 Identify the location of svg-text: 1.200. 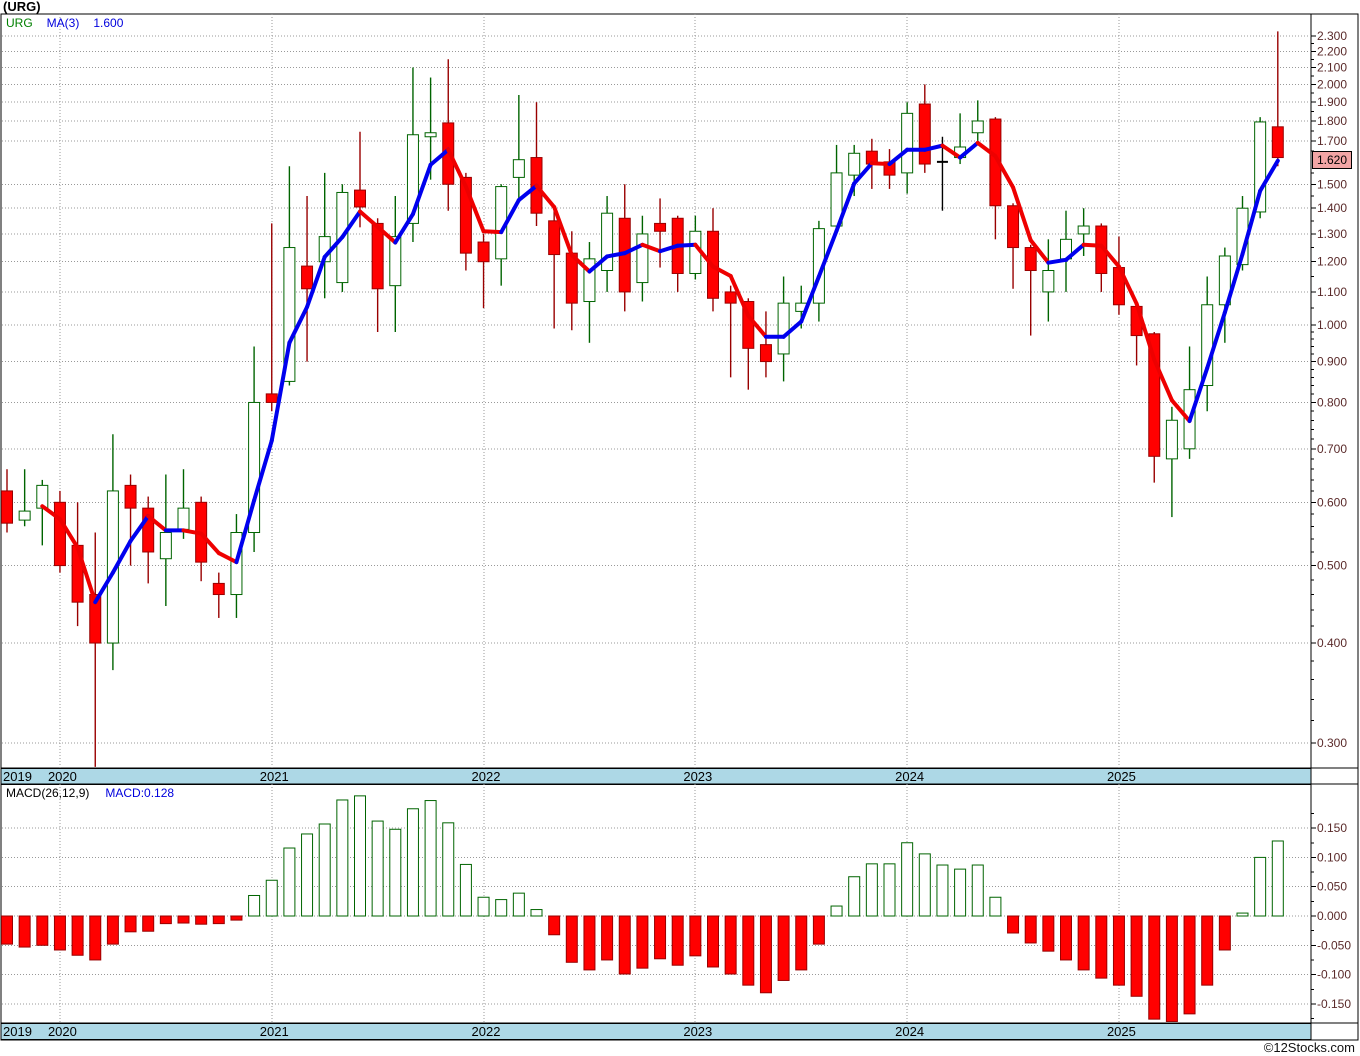
(1332, 262).